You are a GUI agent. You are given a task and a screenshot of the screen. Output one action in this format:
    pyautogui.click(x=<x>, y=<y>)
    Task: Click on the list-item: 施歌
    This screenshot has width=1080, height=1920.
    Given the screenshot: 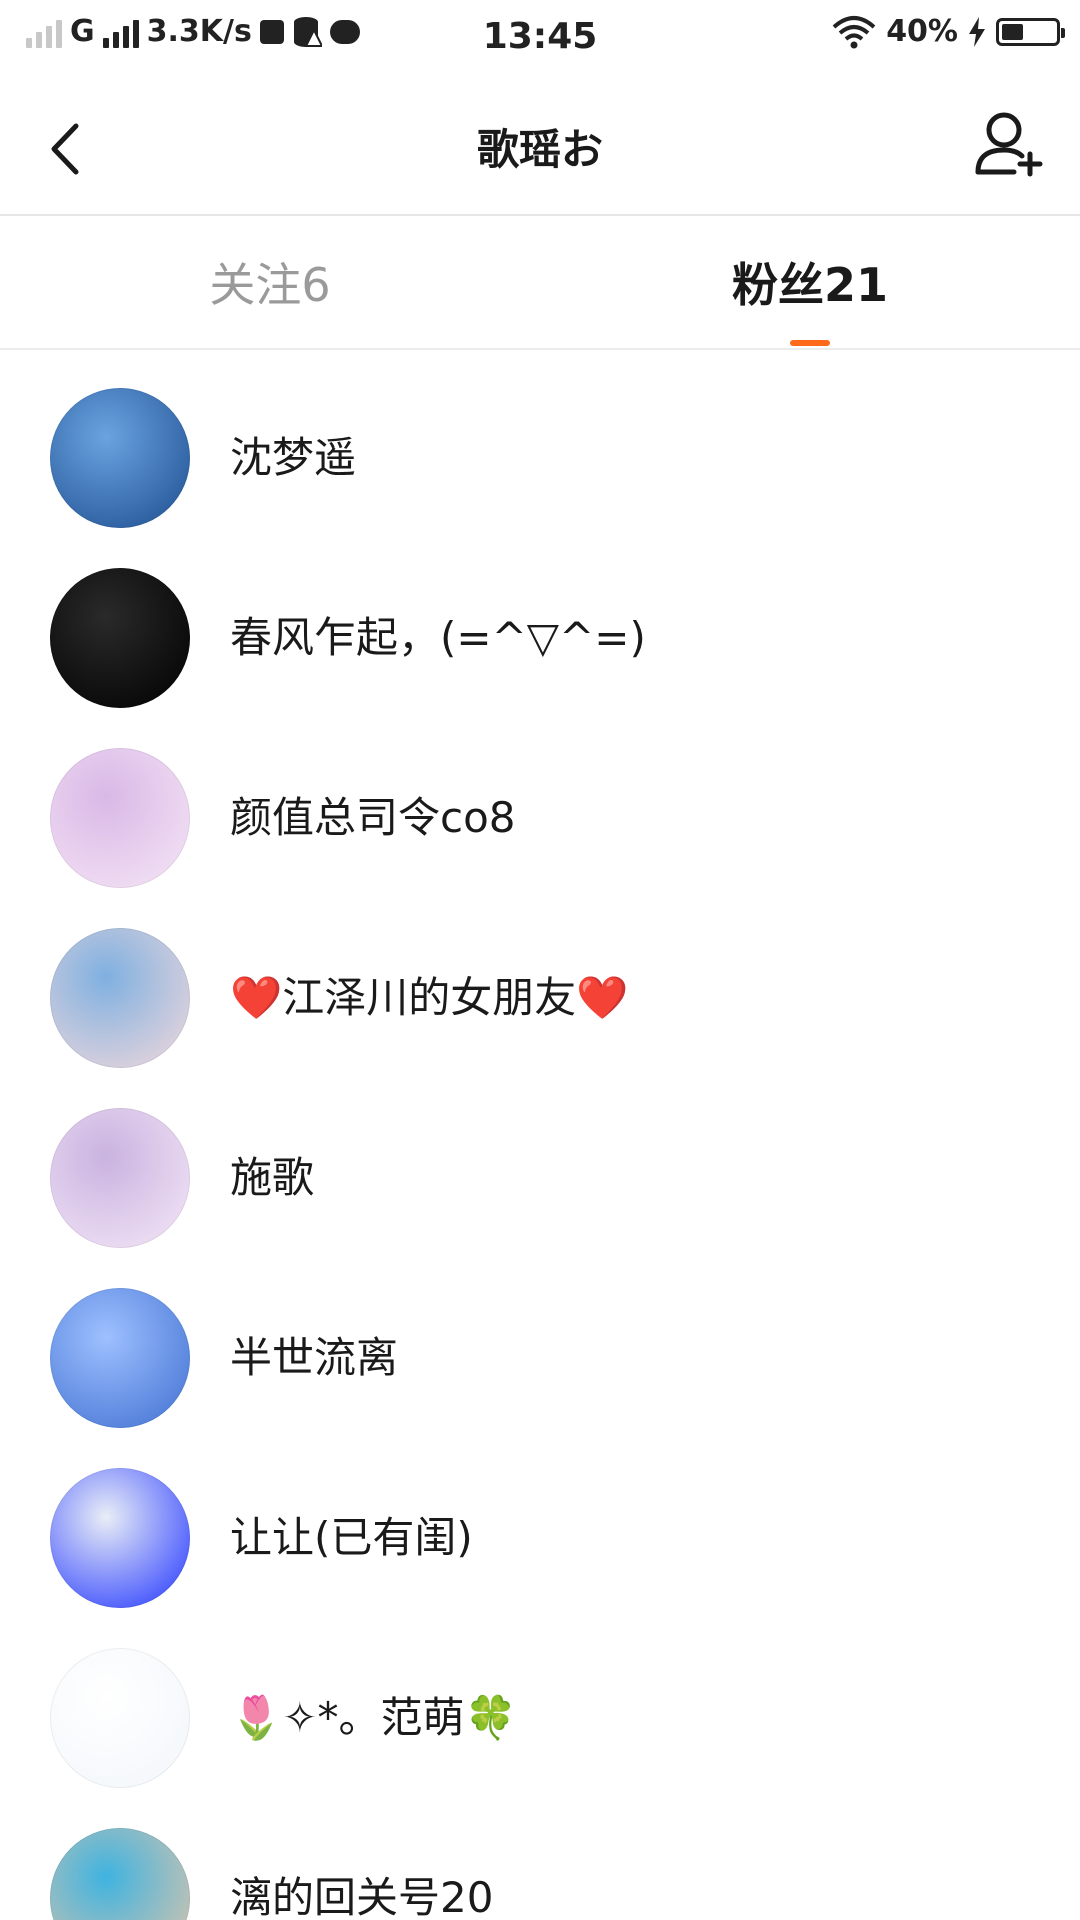 What is the action you would take?
    pyautogui.click(x=540, y=1160)
    